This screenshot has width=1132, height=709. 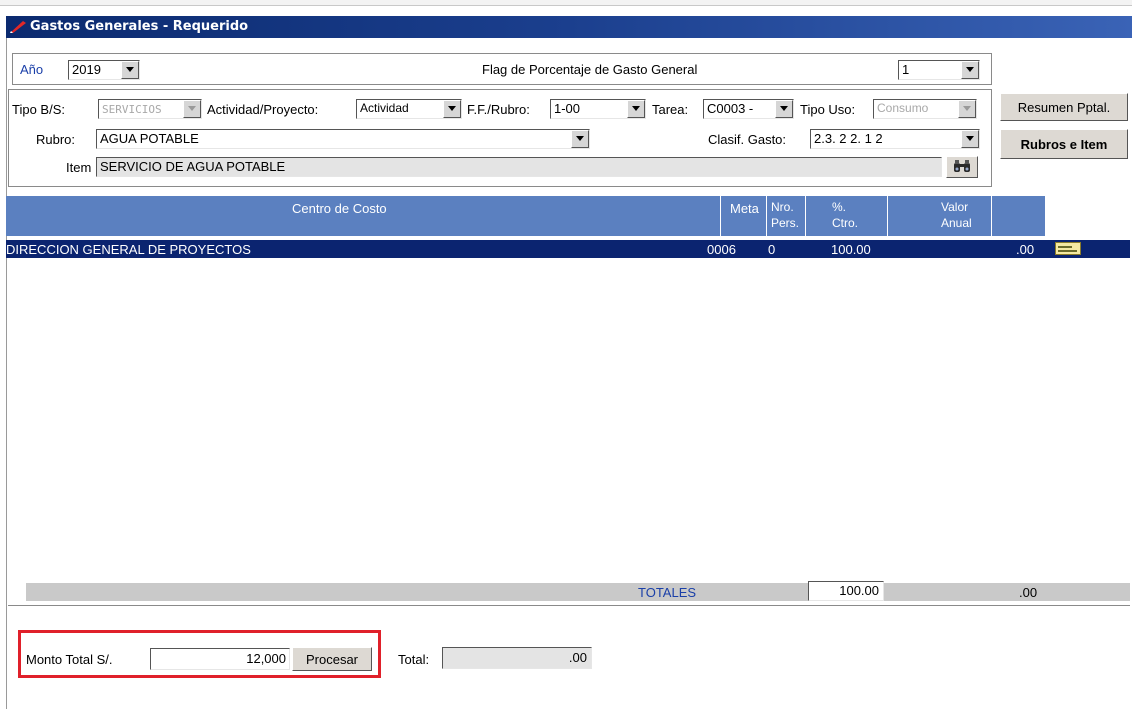 What do you see at coordinates (199, 654) in the screenshot?
I see `highlight-box` at bounding box center [199, 654].